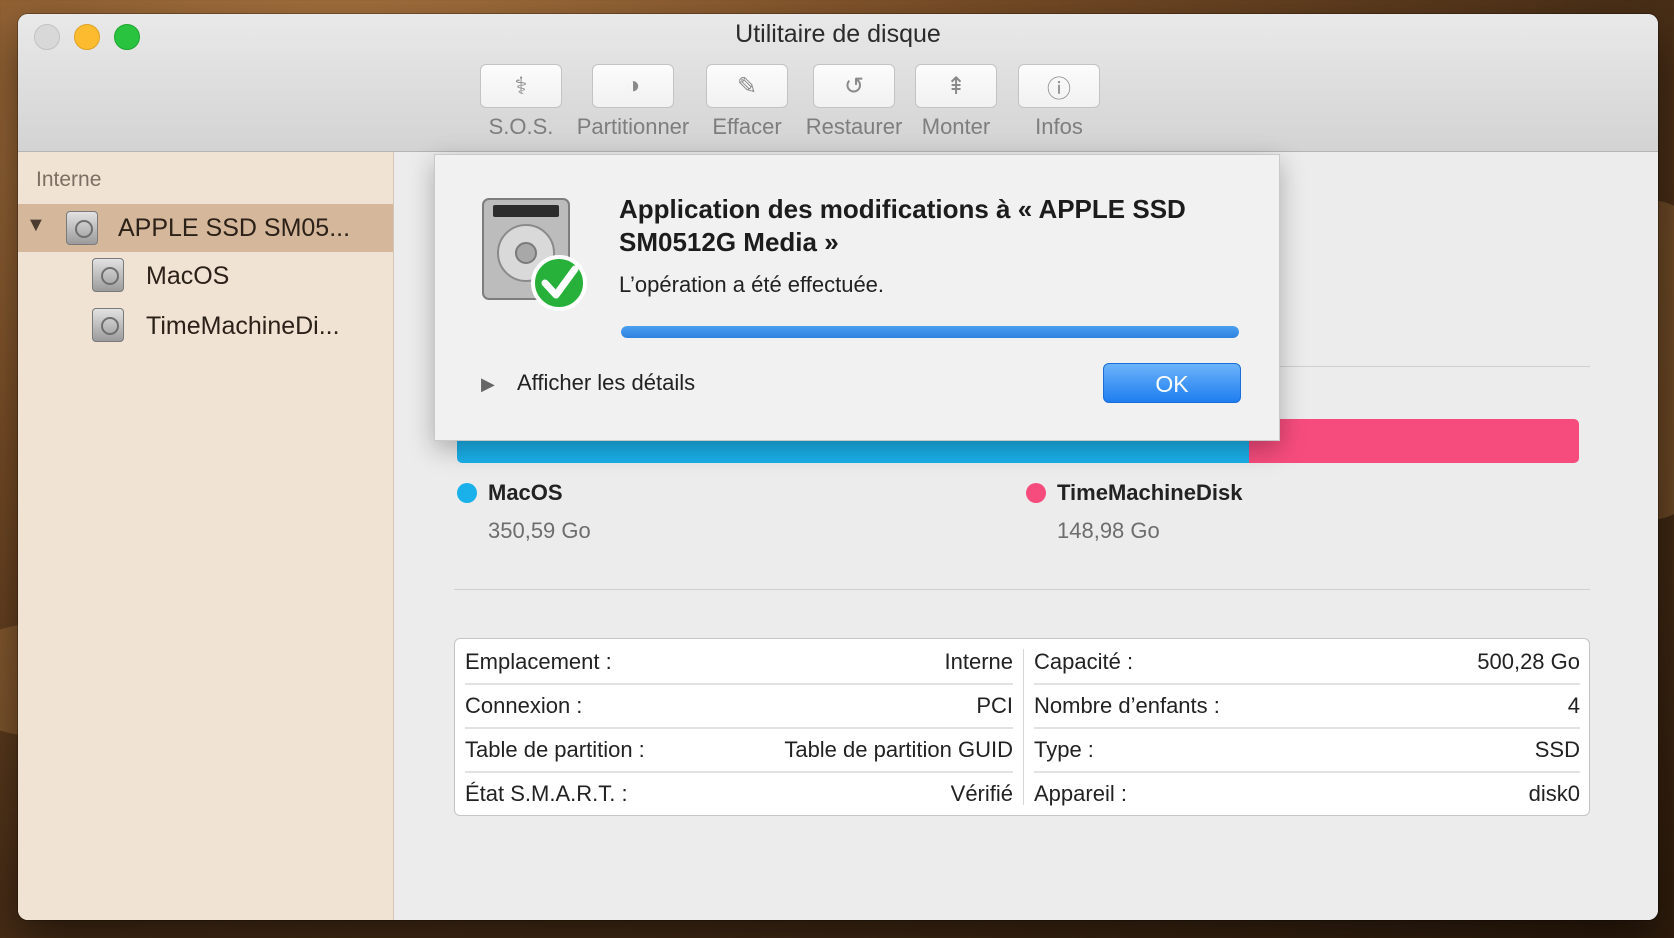 Image resolution: width=1674 pixels, height=938 pixels. I want to click on info-key: Nombre d’enfants :, so click(1127, 705).